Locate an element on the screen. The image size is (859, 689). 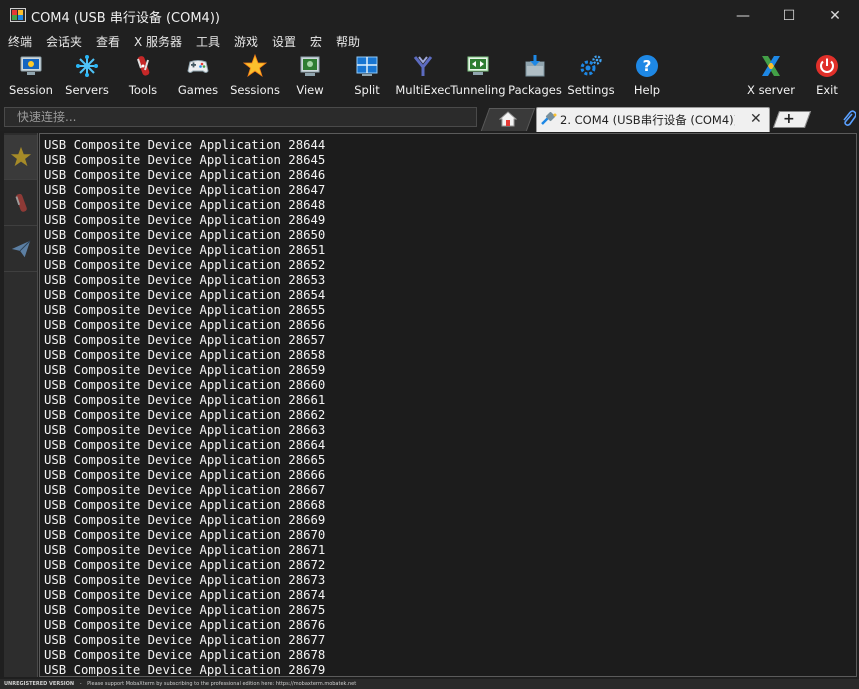
terminal-line: USB Composite Device Application 28656 is located at coordinates (185, 325).